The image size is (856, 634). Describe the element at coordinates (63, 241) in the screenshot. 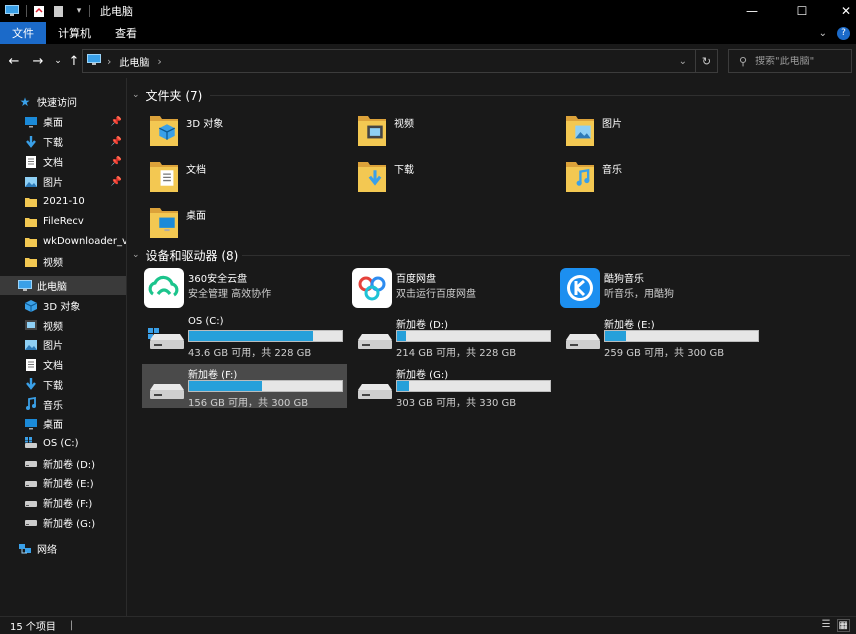

I see `sidebar-item: wkDownloader_v1` at that location.